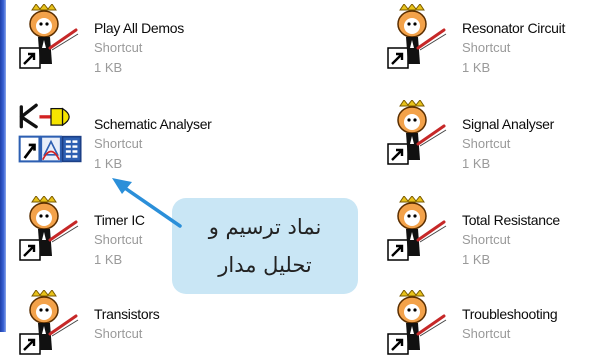 This screenshot has width=612, height=360. Describe the element at coordinates (499, 325) in the screenshot. I see `list-item: Troubleshooting Shortcut` at that location.